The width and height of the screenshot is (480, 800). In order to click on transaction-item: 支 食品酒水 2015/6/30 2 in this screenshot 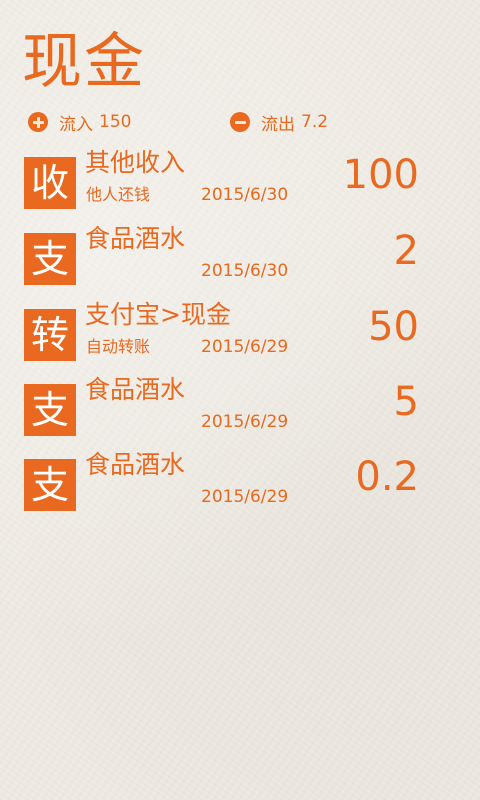, I will do `click(224, 259)`.